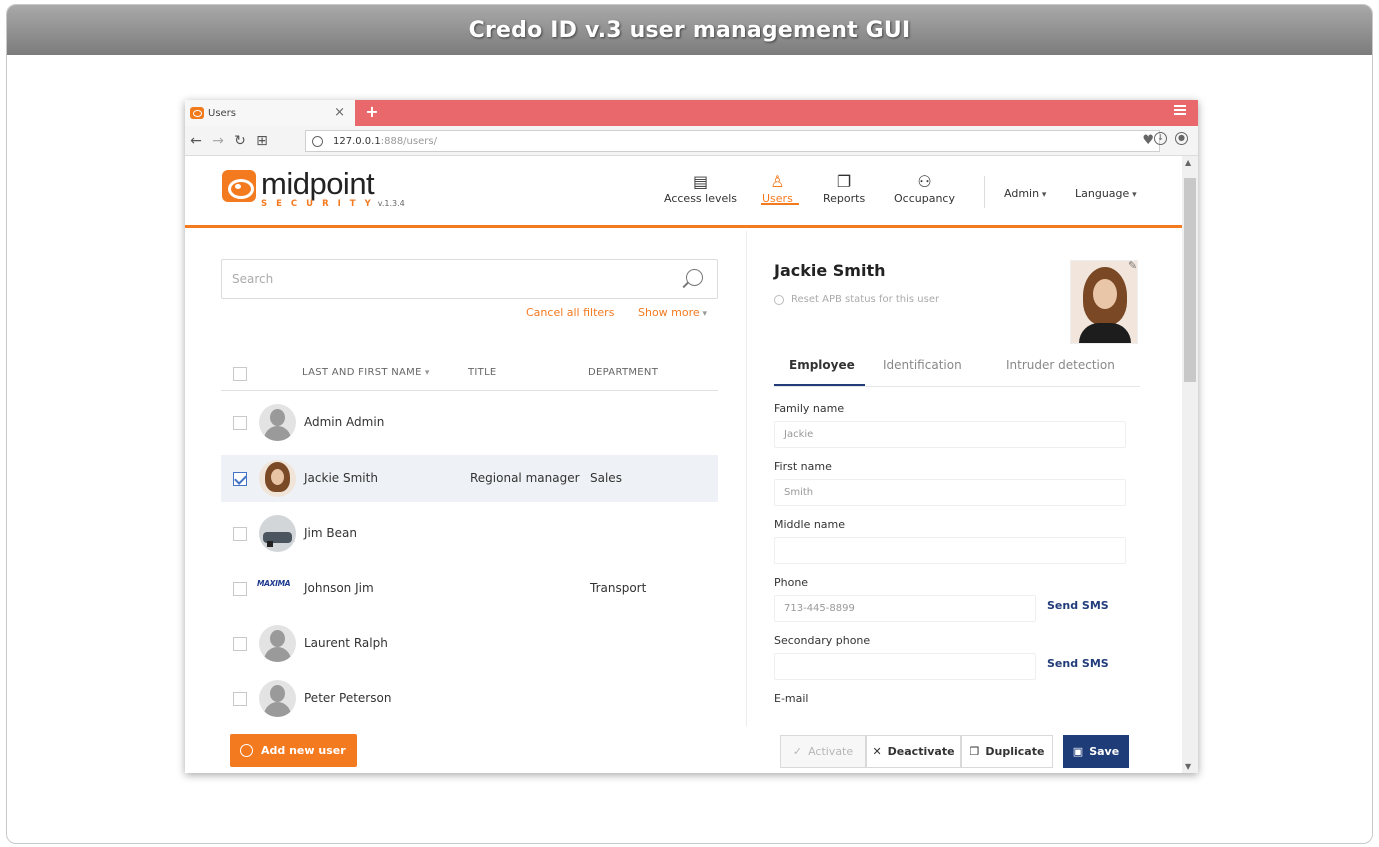 This screenshot has width=1379, height=847. Describe the element at coordinates (218, 141) in the screenshot. I see `forward-icon: →` at that location.